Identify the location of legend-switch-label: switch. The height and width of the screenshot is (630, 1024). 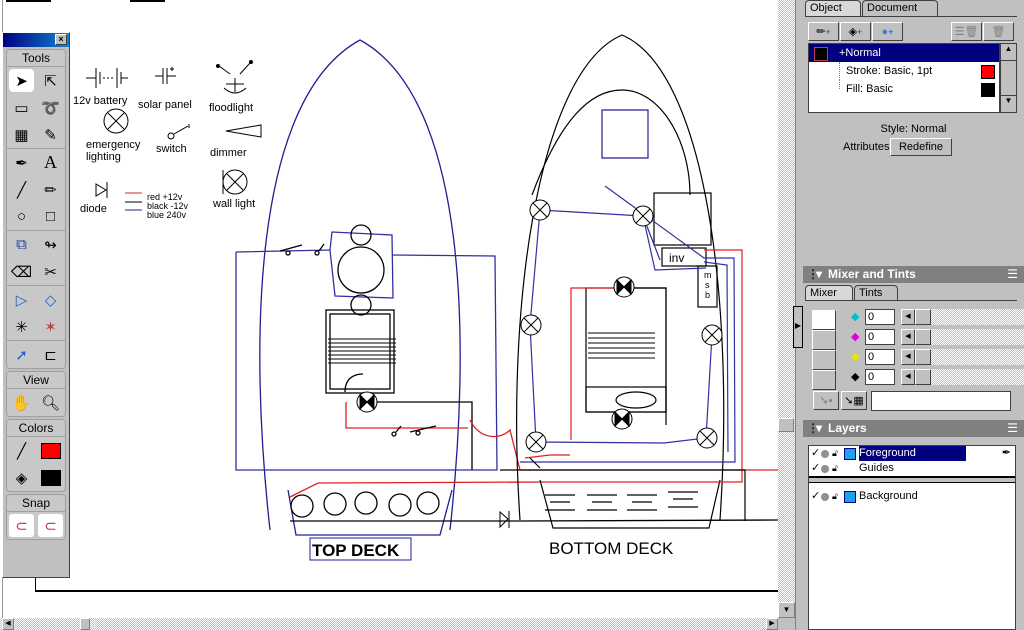
(171, 149).